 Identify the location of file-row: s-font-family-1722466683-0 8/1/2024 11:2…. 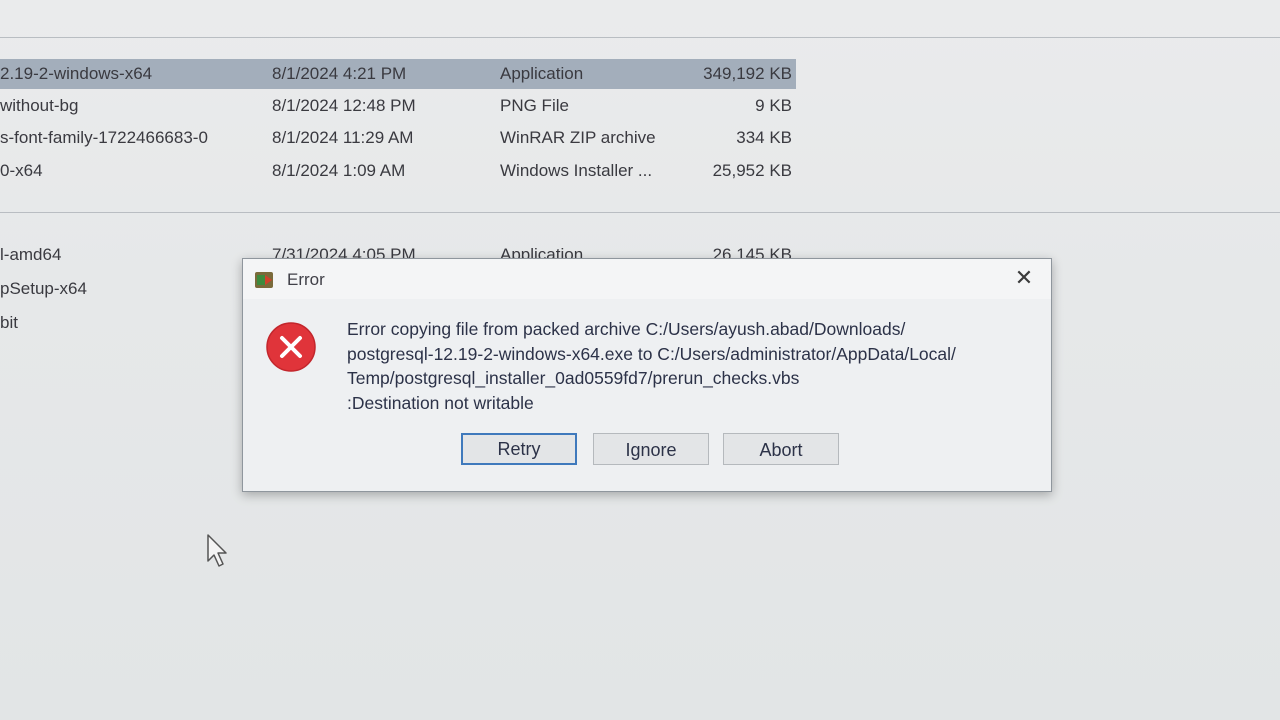
(398, 138).